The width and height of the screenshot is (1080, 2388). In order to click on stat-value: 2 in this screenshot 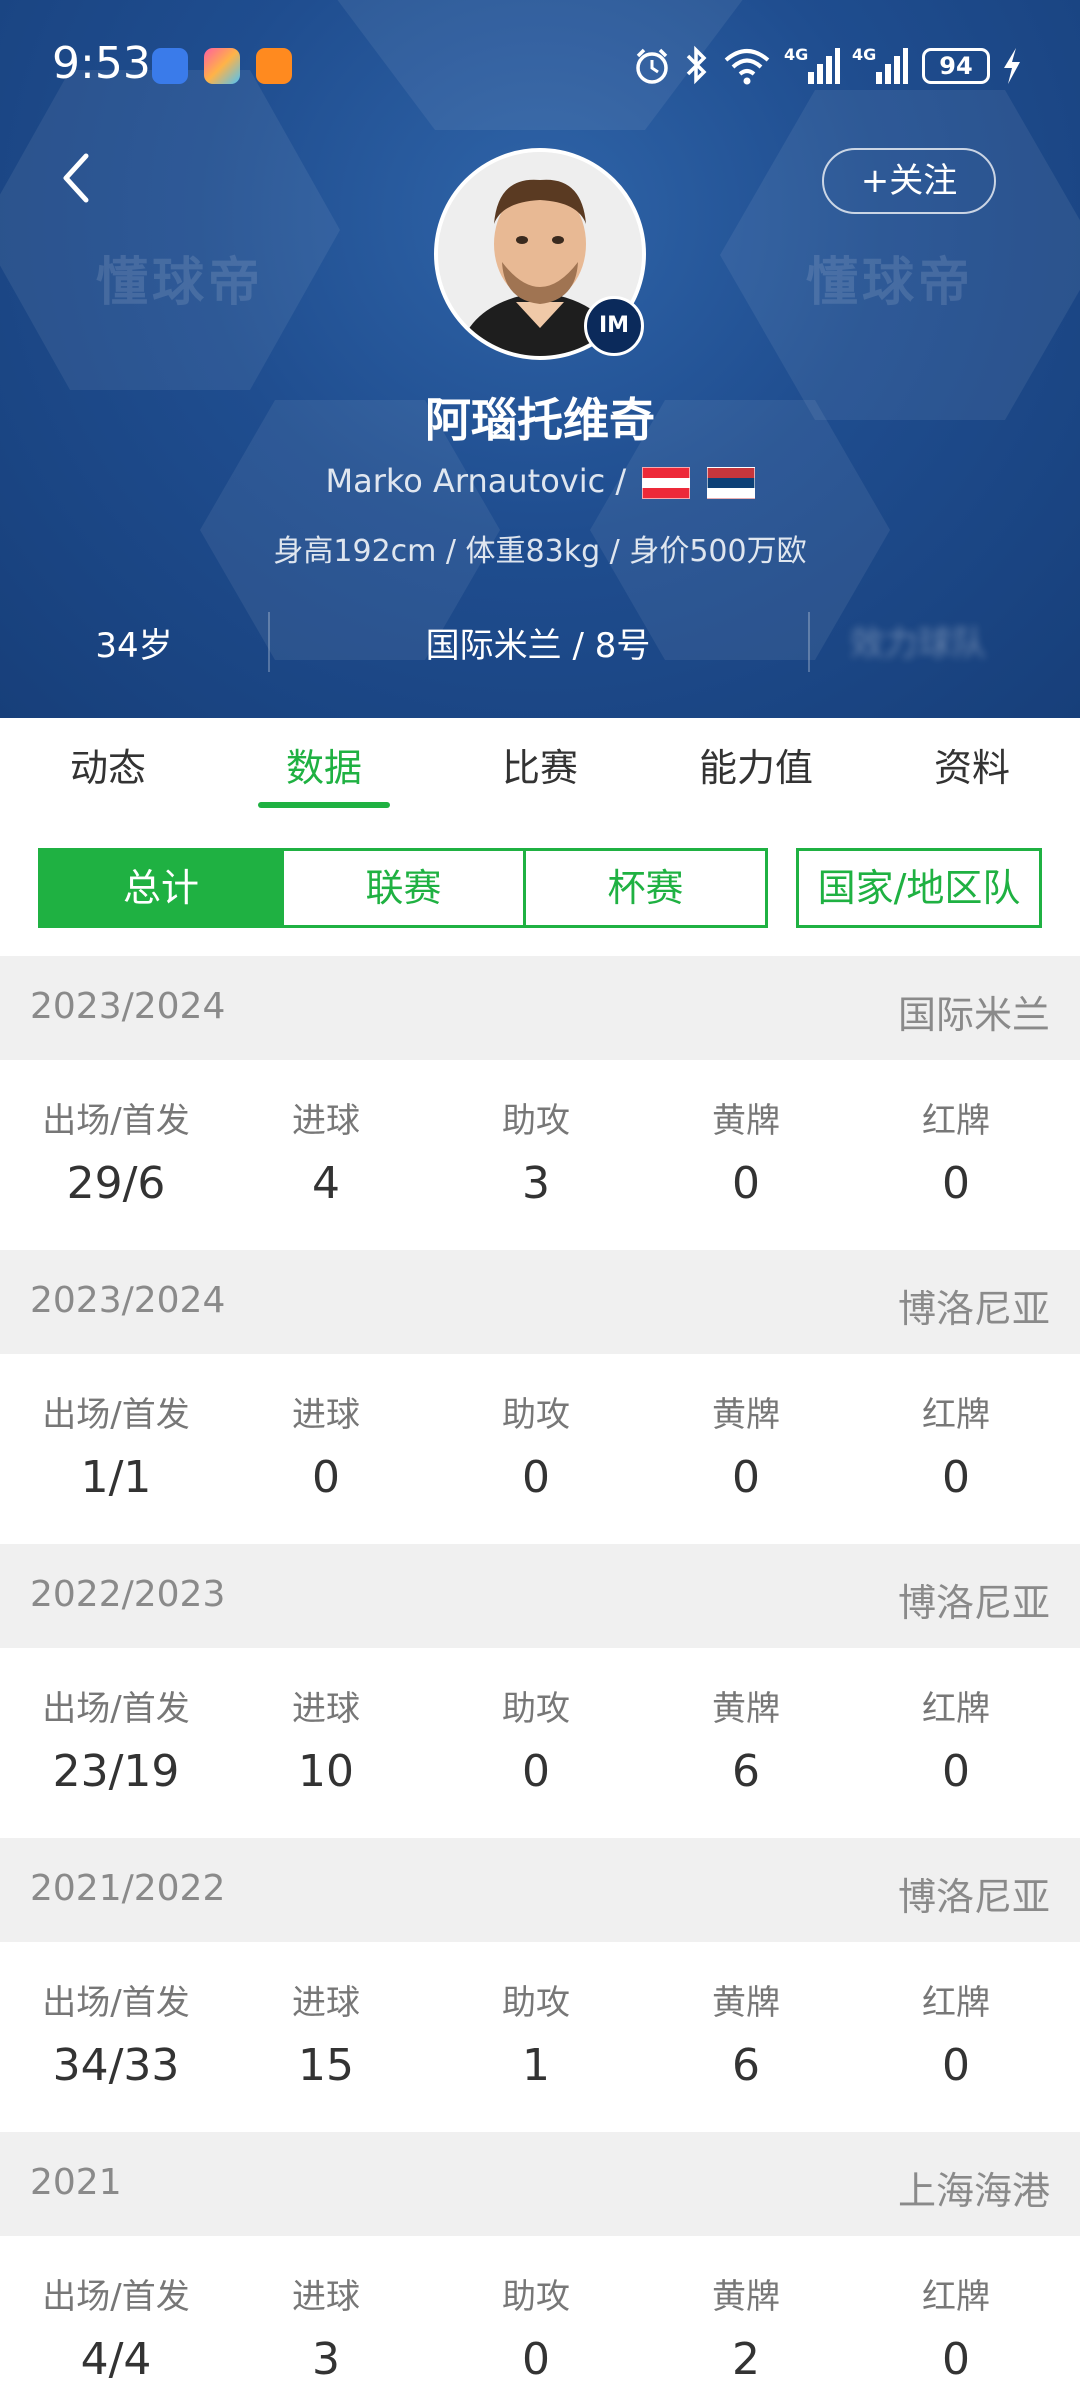, I will do `click(746, 2359)`.